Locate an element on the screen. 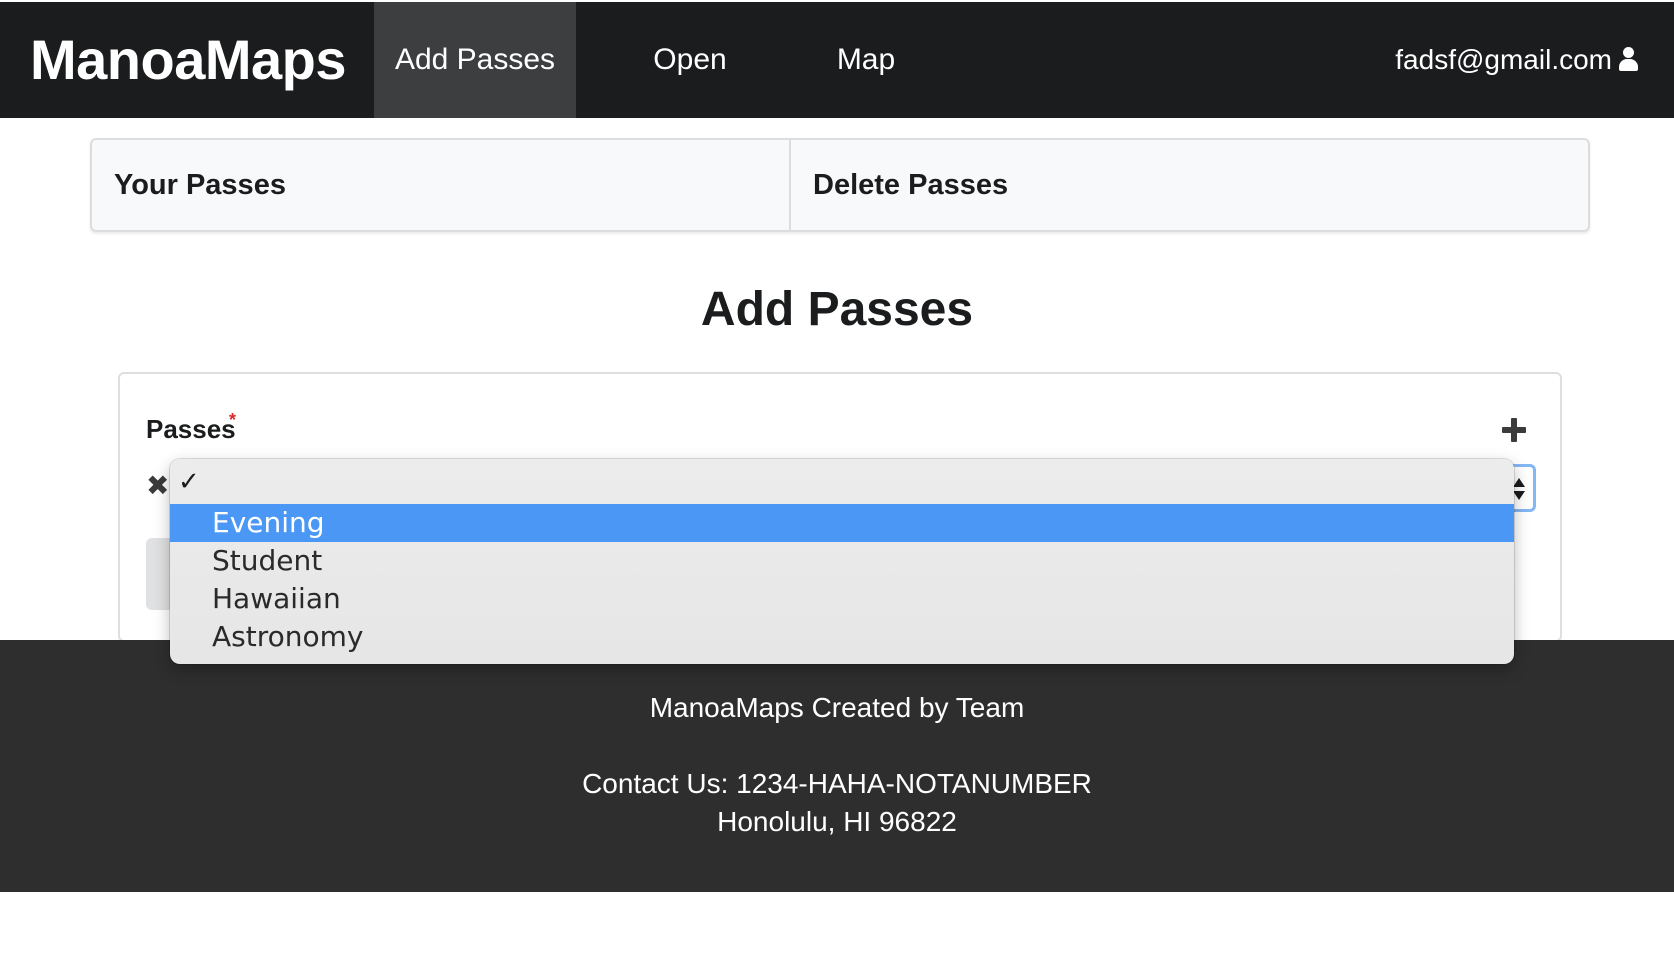 The height and width of the screenshot is (962, 1674). checkmark-icon: ✓ is located at coordinates (189, 482).